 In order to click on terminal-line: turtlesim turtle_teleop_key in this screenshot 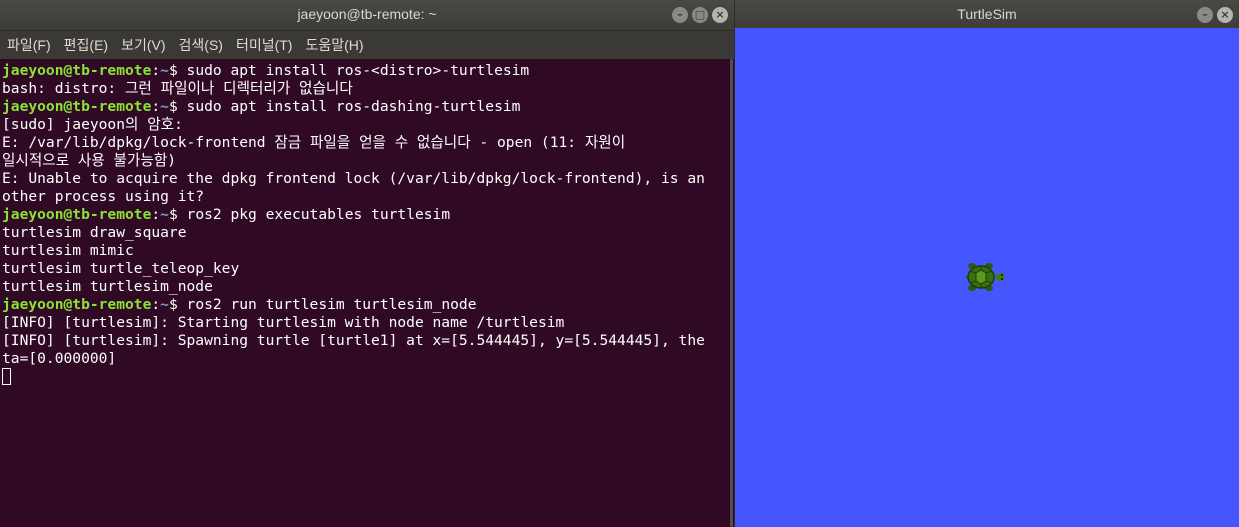, I will do `click(353, 269)`.